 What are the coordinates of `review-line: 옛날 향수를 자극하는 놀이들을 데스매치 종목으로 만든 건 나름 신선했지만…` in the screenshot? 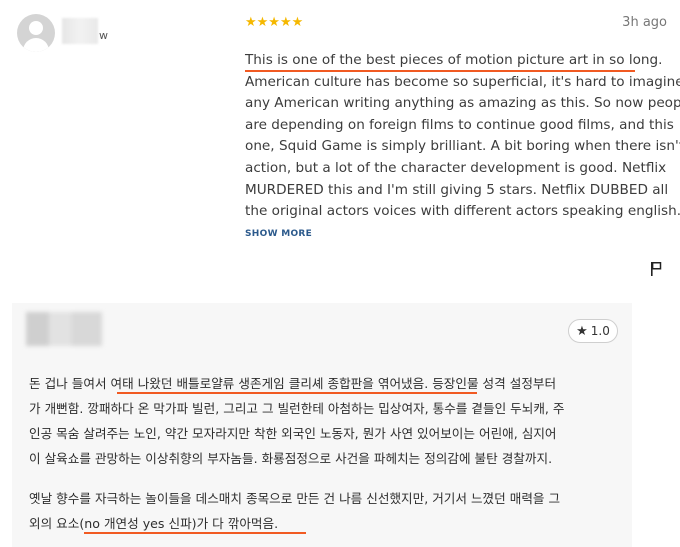 It's located at (295, 498).